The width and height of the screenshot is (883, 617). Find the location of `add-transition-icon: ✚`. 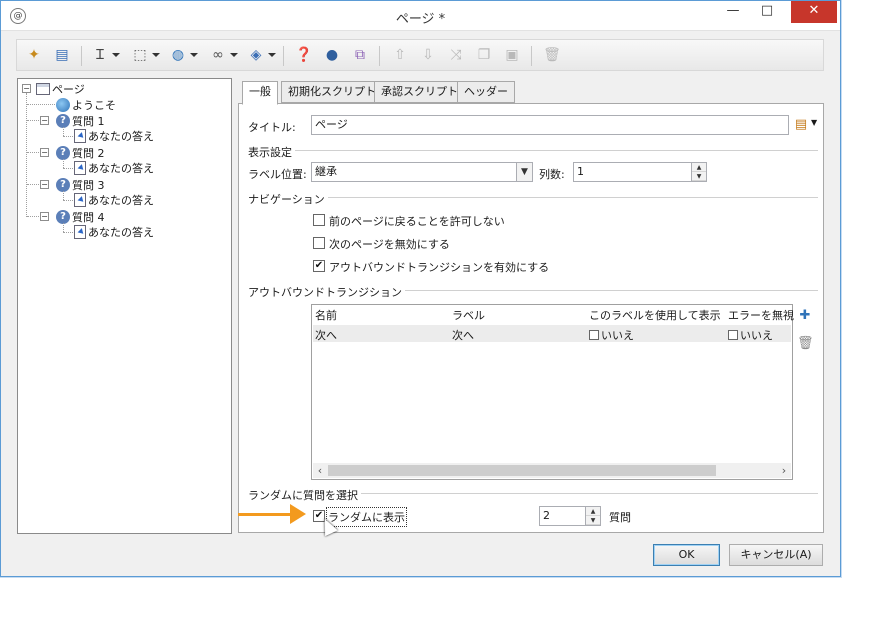

add-transition-icon: ✚ is located at coordinates (805, 316).